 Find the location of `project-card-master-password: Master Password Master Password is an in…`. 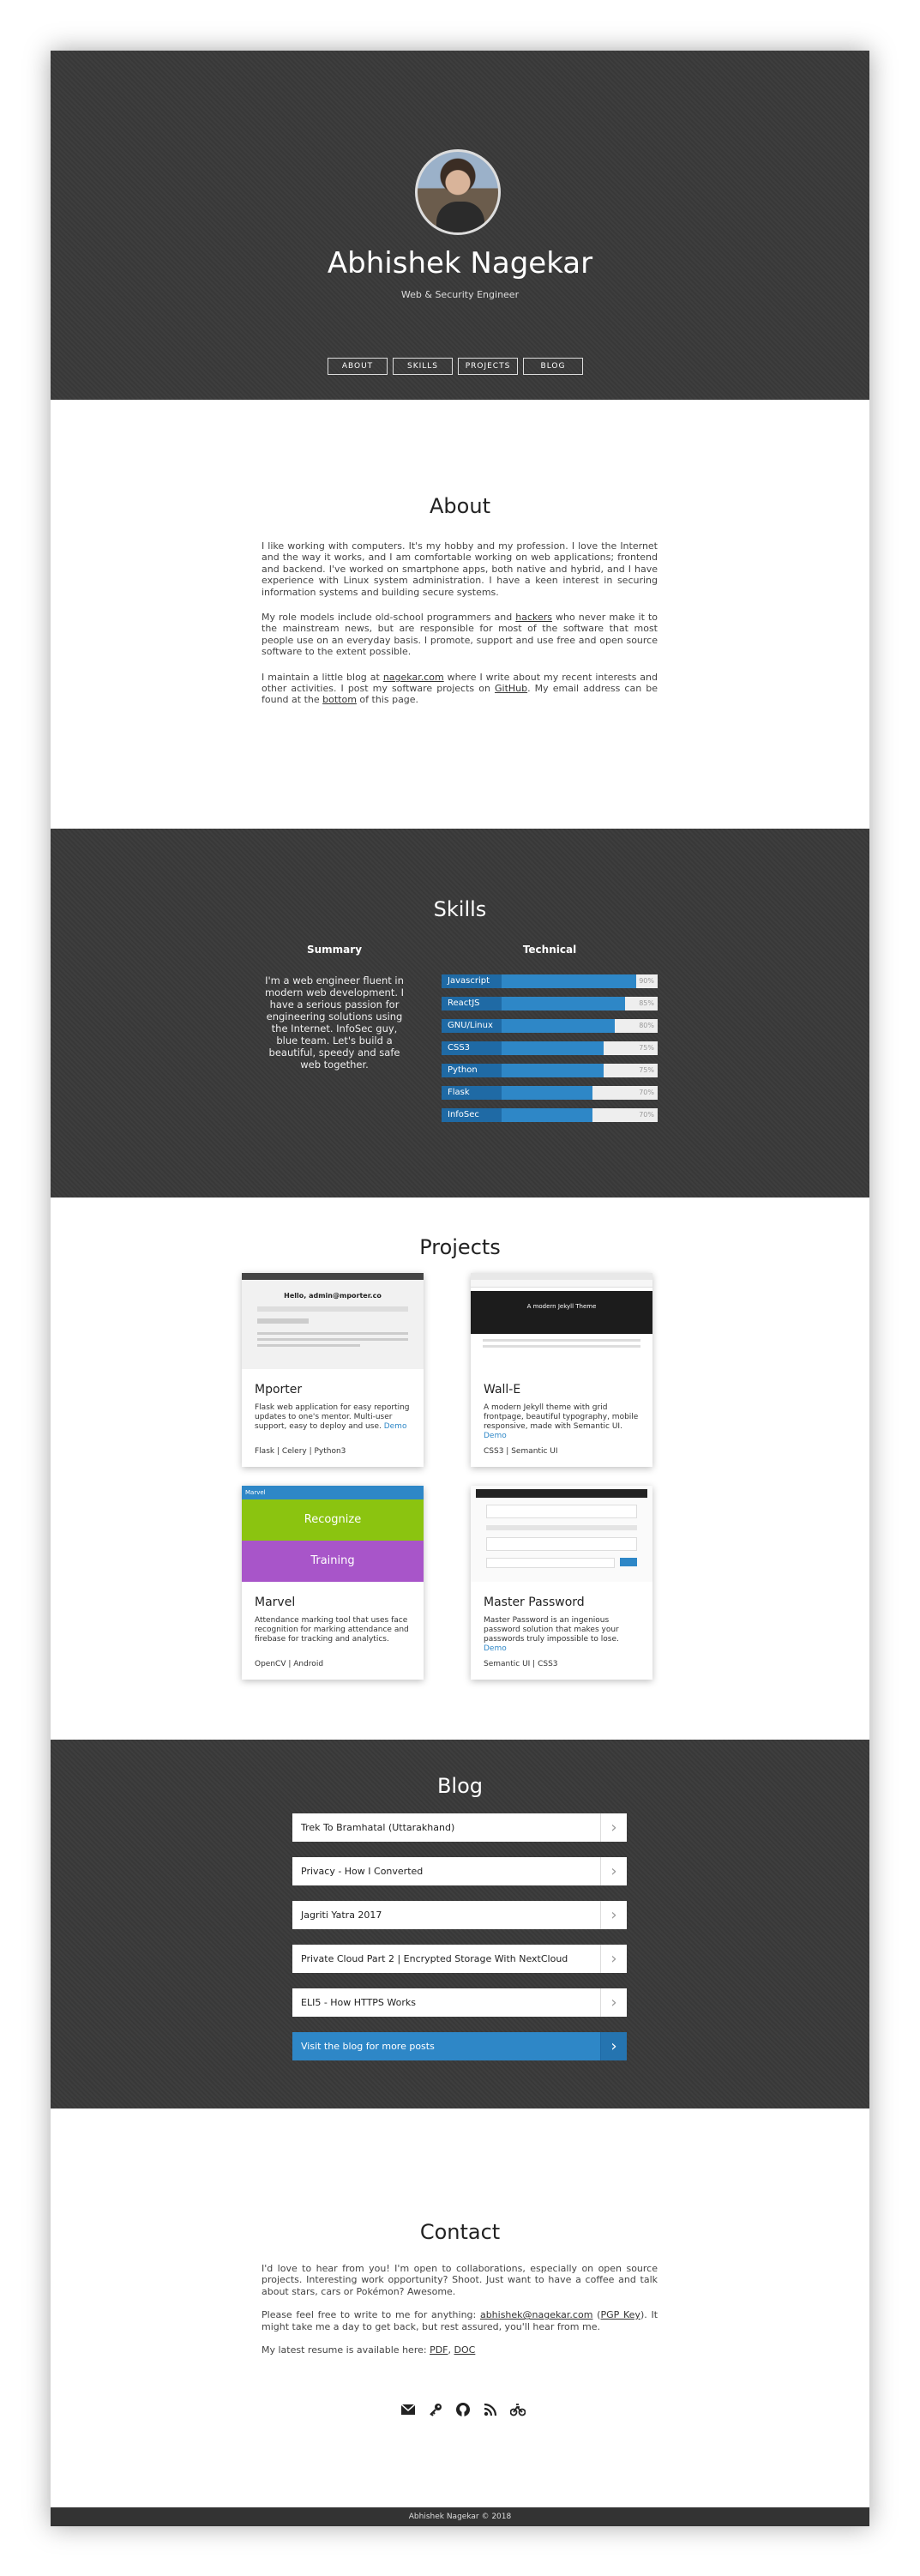

project-card-master-password: Master Password Master Password is an in… is located at coordinates (562, 1583).